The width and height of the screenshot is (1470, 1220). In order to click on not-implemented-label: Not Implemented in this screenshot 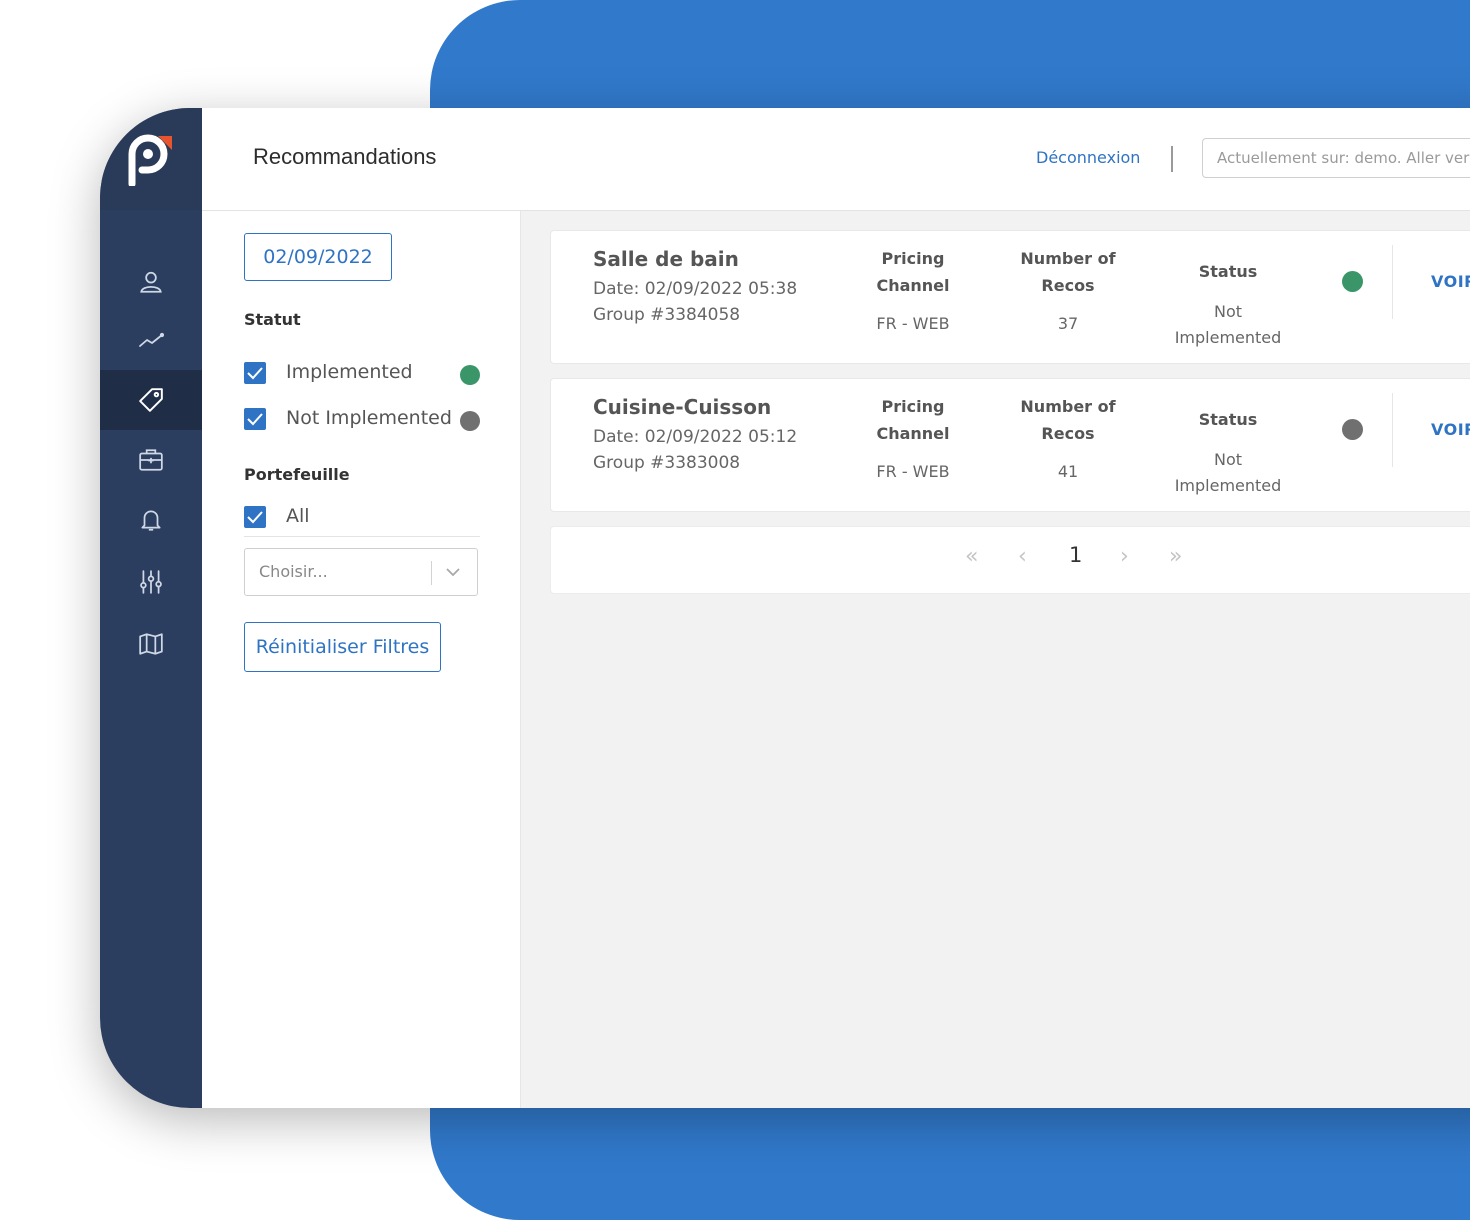, I will do `click(369, 418)`.